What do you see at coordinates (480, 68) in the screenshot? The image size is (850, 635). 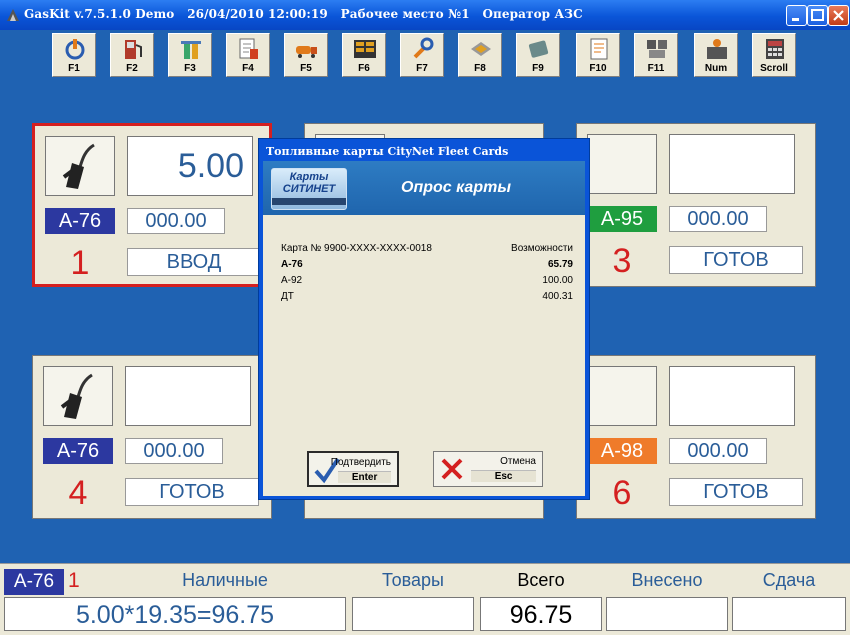 I see `f8-label: F8` at bounding box center [480, 68].